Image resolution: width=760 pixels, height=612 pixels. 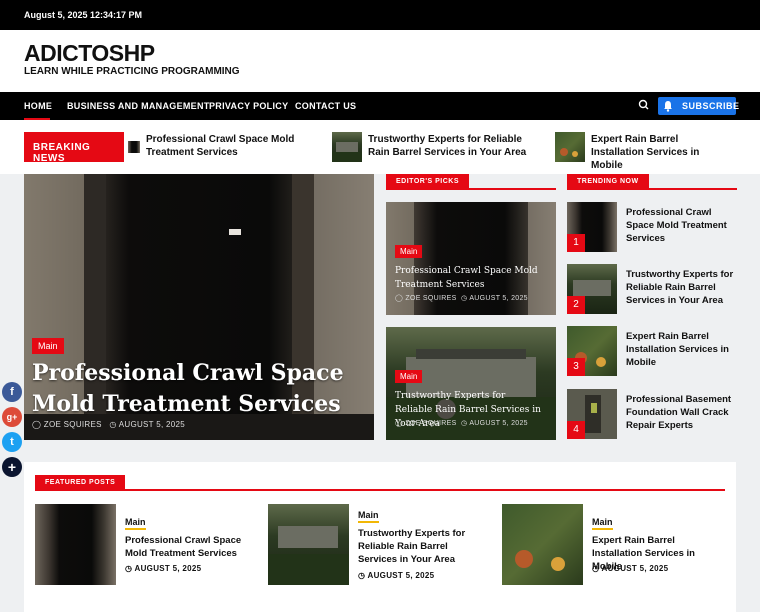 What do you see at coordinates (248, 106) in the screenshot?
I see `nav-privacy-policy: PRIVACY POLICY` at bounding box center [248, 106].